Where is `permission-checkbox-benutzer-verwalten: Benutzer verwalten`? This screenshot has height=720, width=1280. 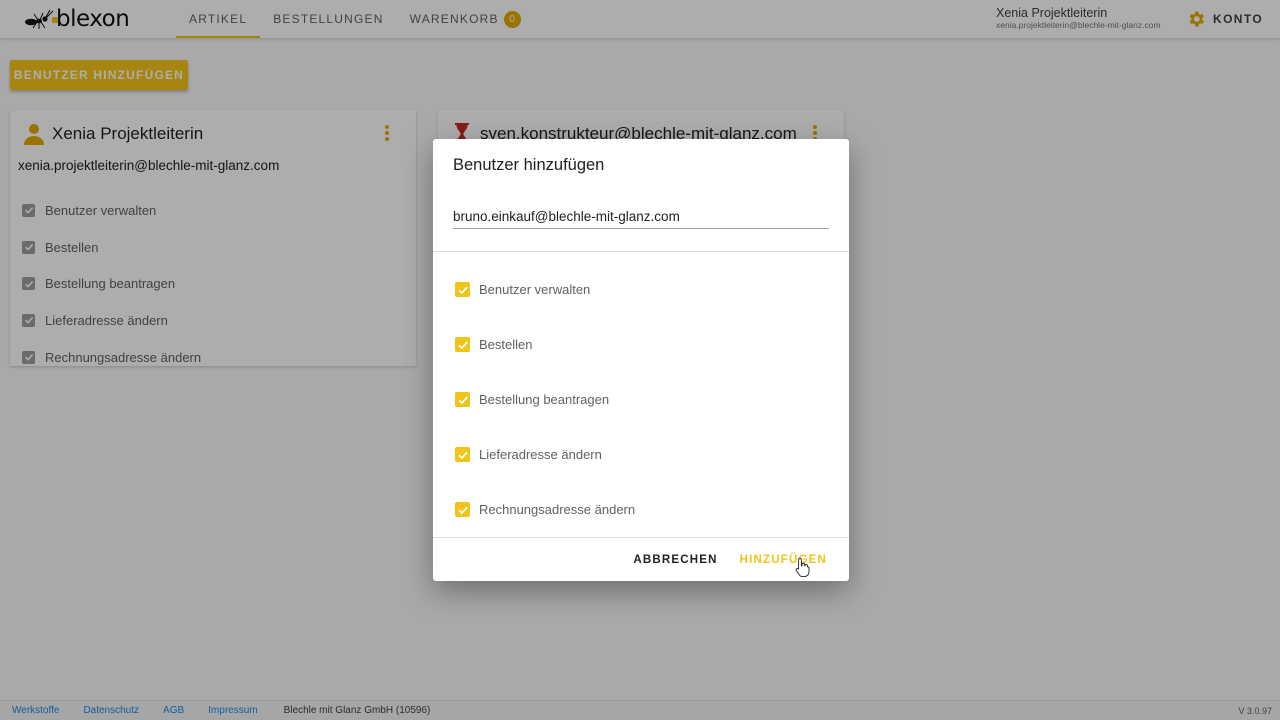 permission-checkbox-benutzer-verwalten: Benutzer verwalten is located at coordinates (545, 289).